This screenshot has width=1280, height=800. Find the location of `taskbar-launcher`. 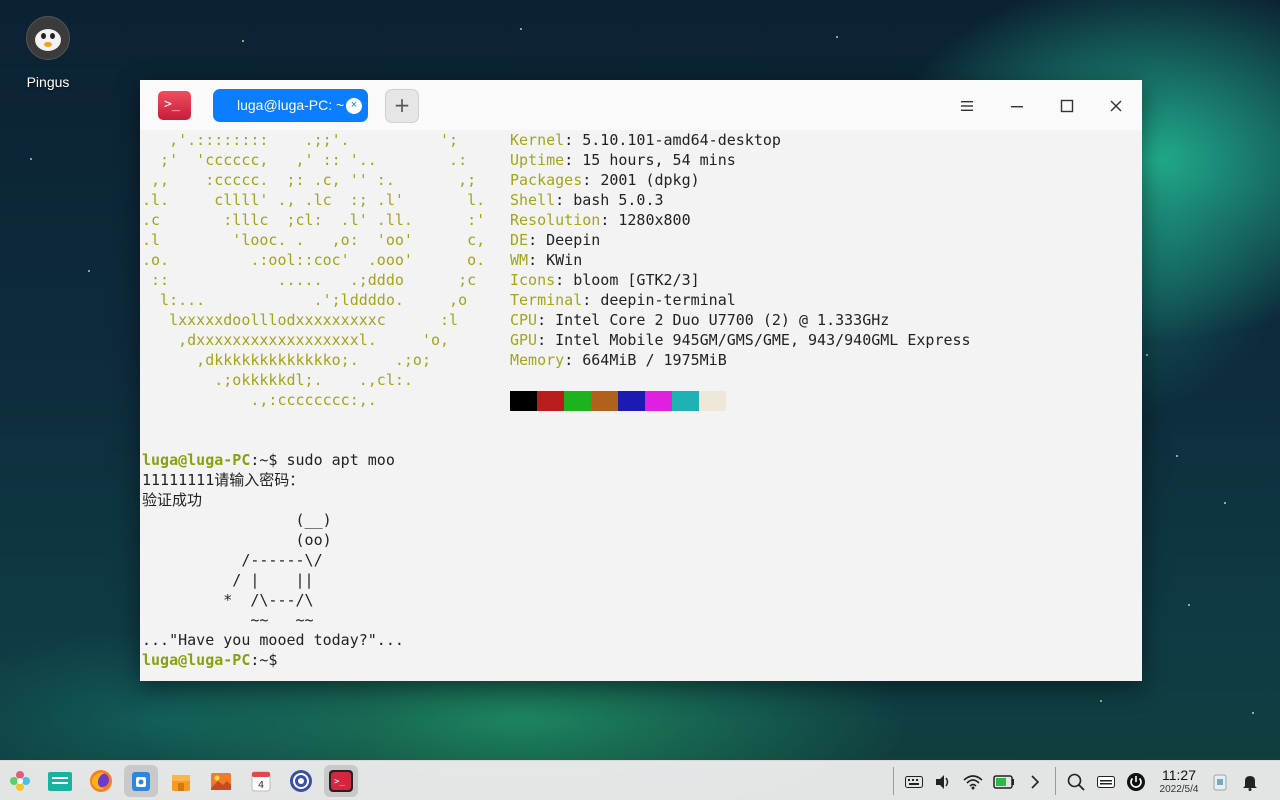

taskbar-launcher is located at coordinates (20, 781).